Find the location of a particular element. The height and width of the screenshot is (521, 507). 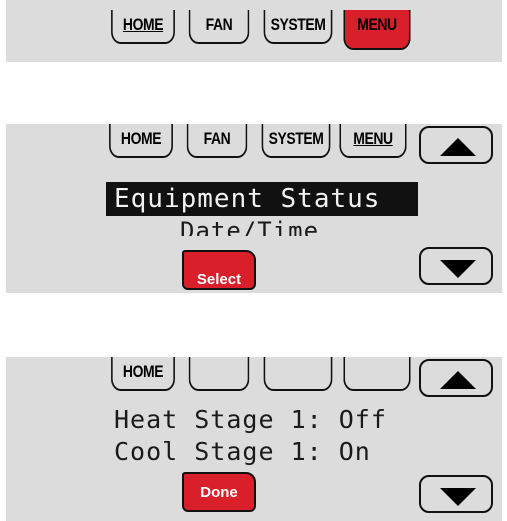

status-line-cool: Cool Stage 1: On is located at coordinates (242, 452).